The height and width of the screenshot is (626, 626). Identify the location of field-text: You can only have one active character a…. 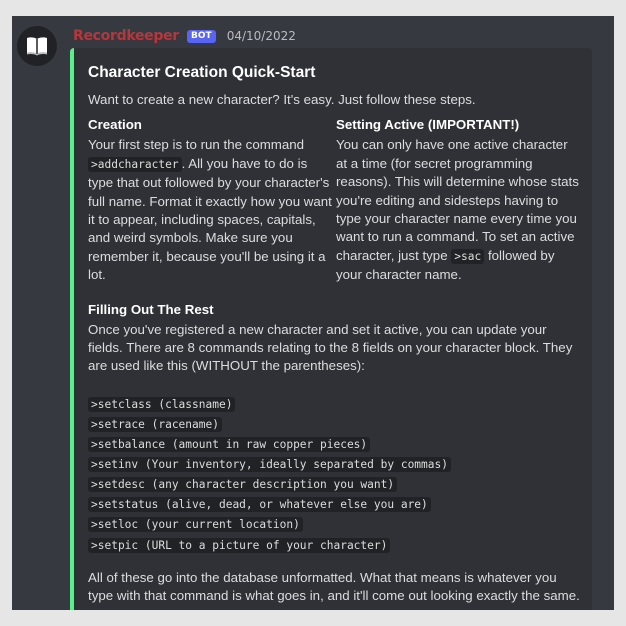
(457, 200).